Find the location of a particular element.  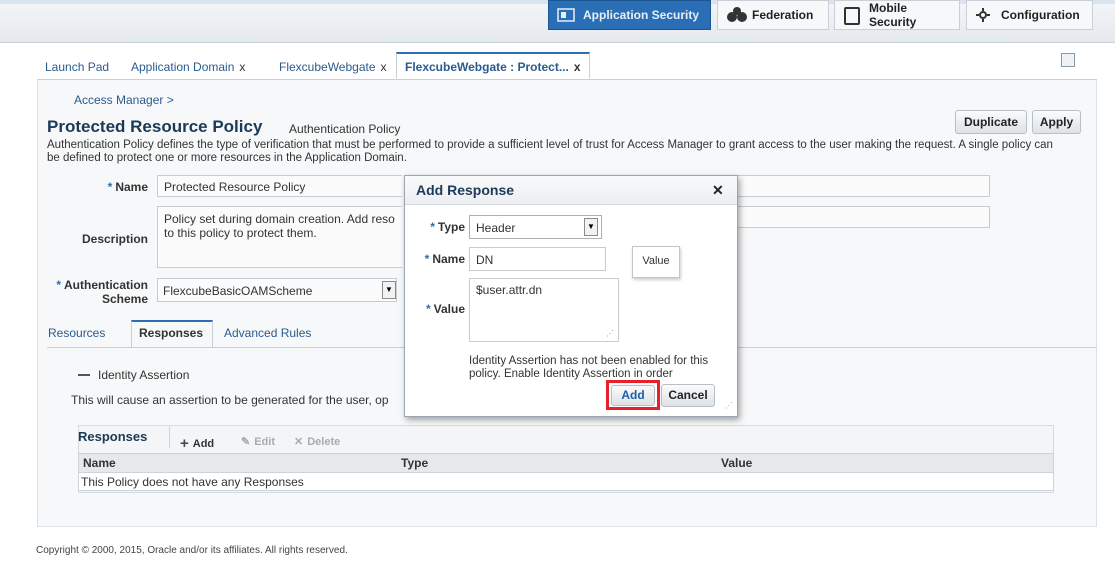

authentication-scheme-select: FlexcubeBasicOAMScheme ▼ is located at coordinates (277, 290).